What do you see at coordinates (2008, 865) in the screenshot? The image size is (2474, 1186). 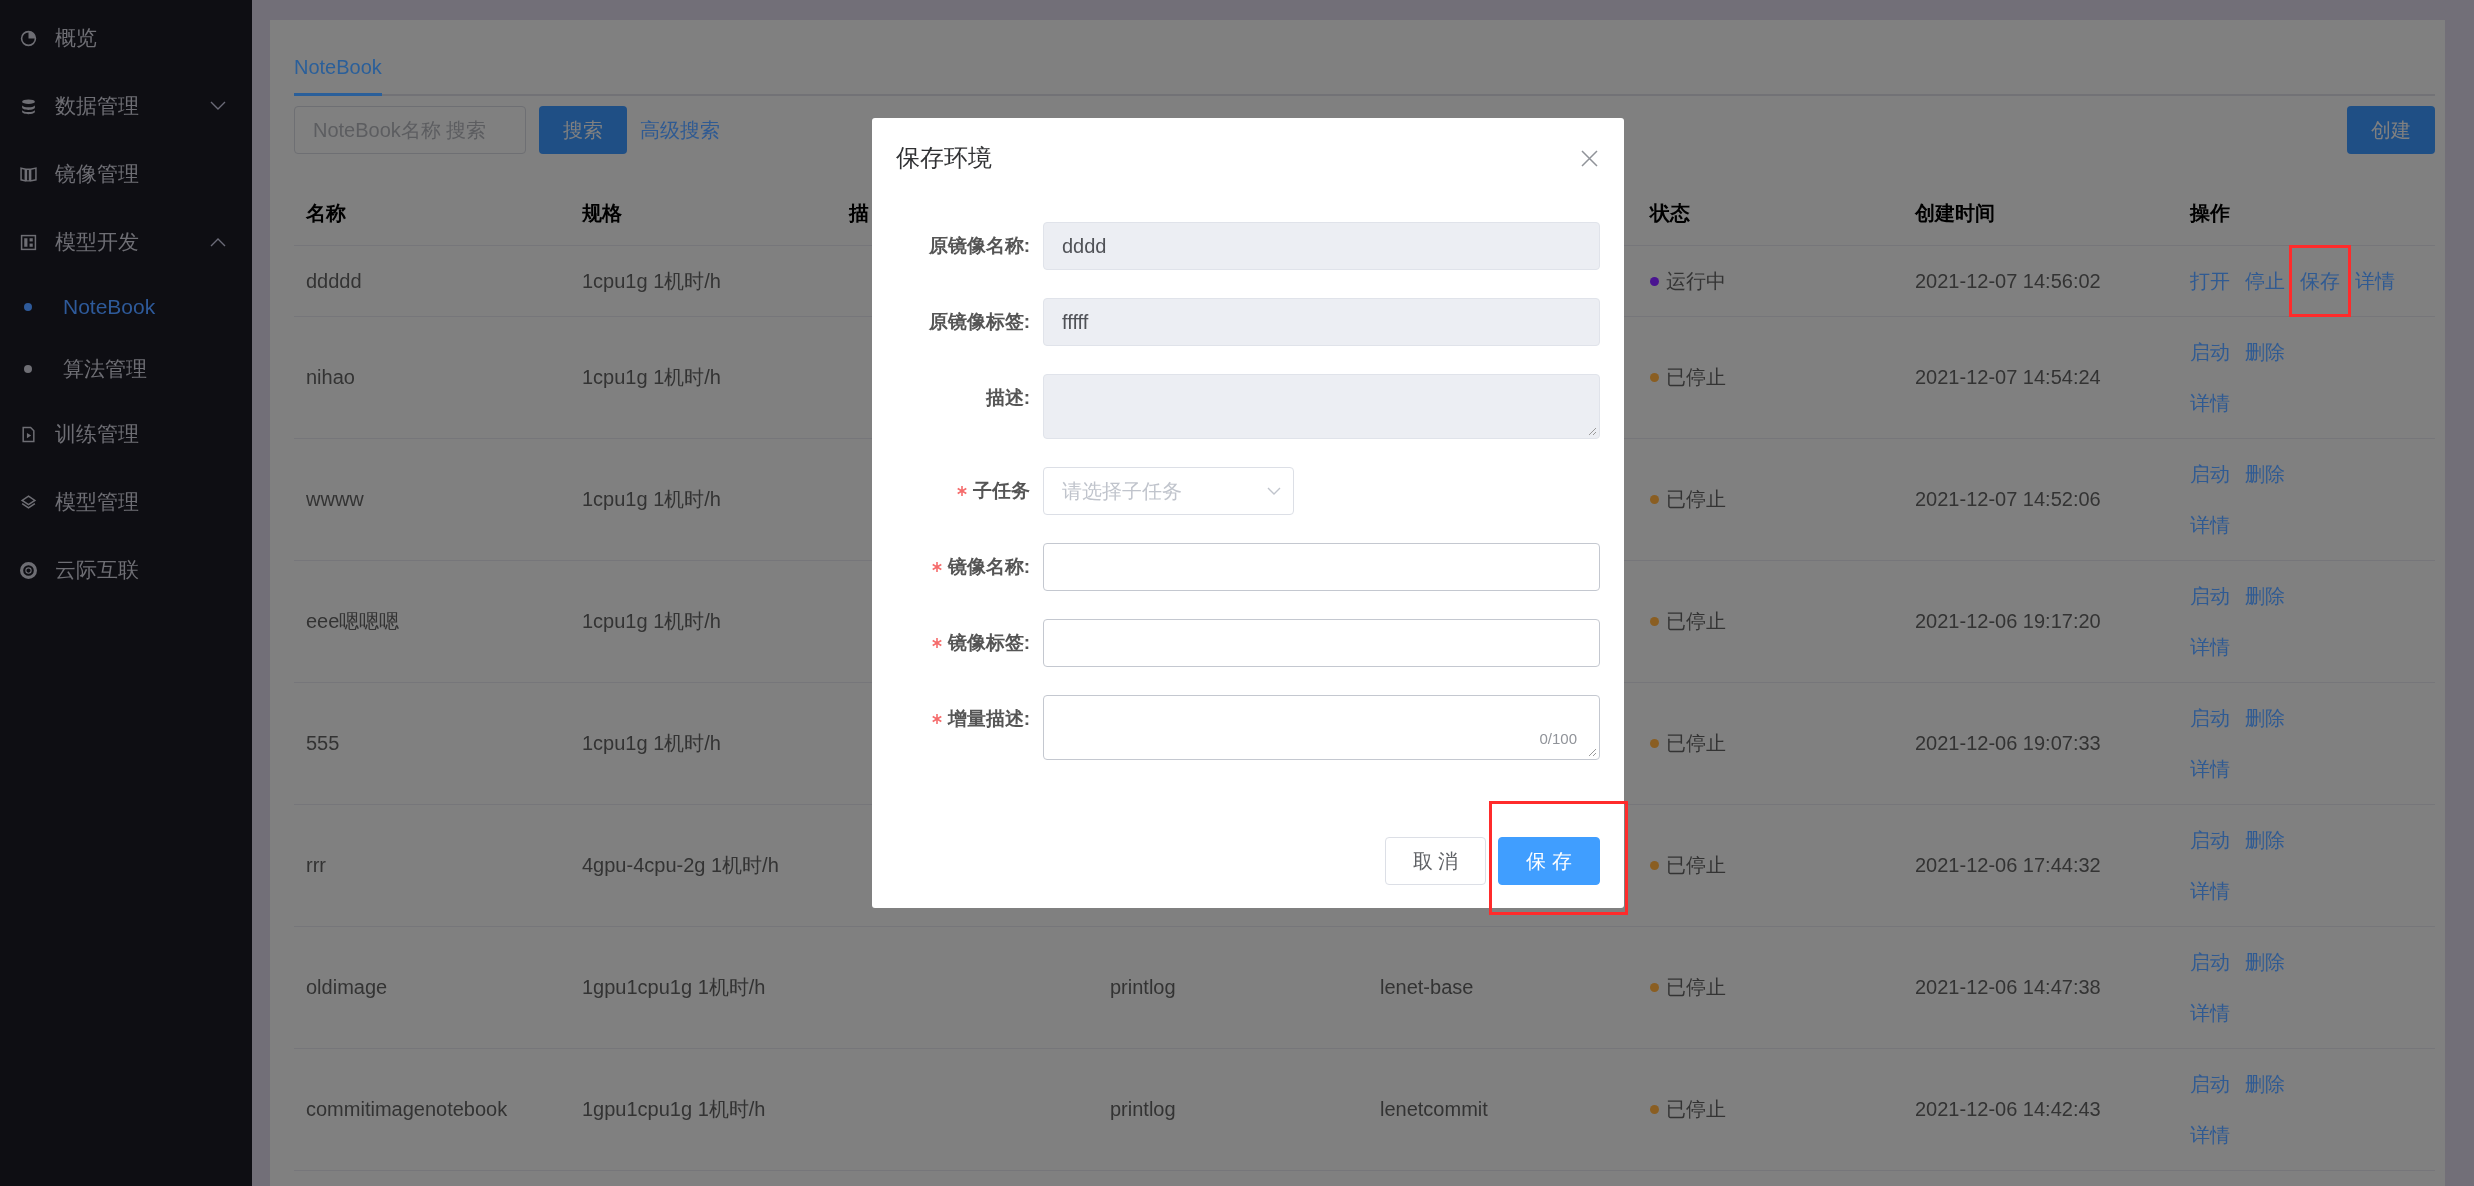 I see `table-cell-text: 2021-12-06 17:44:32` at bounding box center [2008, 865].